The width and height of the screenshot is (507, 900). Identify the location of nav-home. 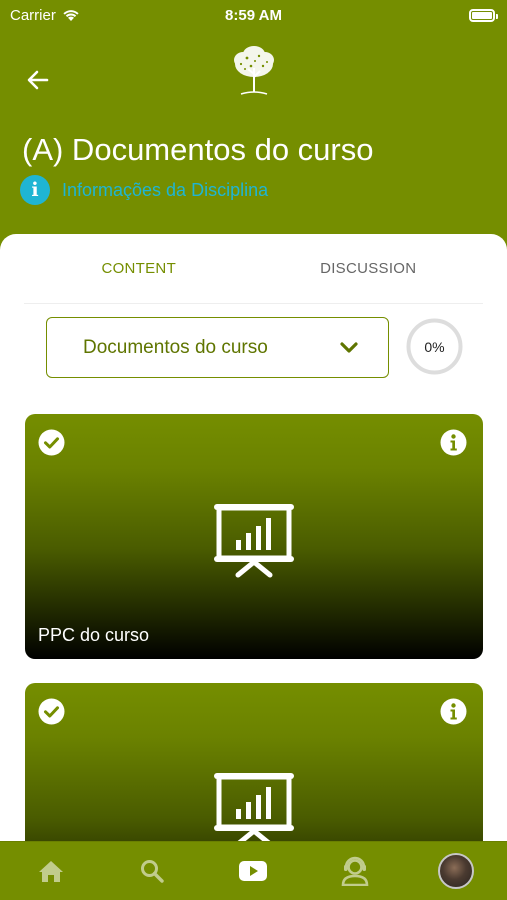
(51, 871).